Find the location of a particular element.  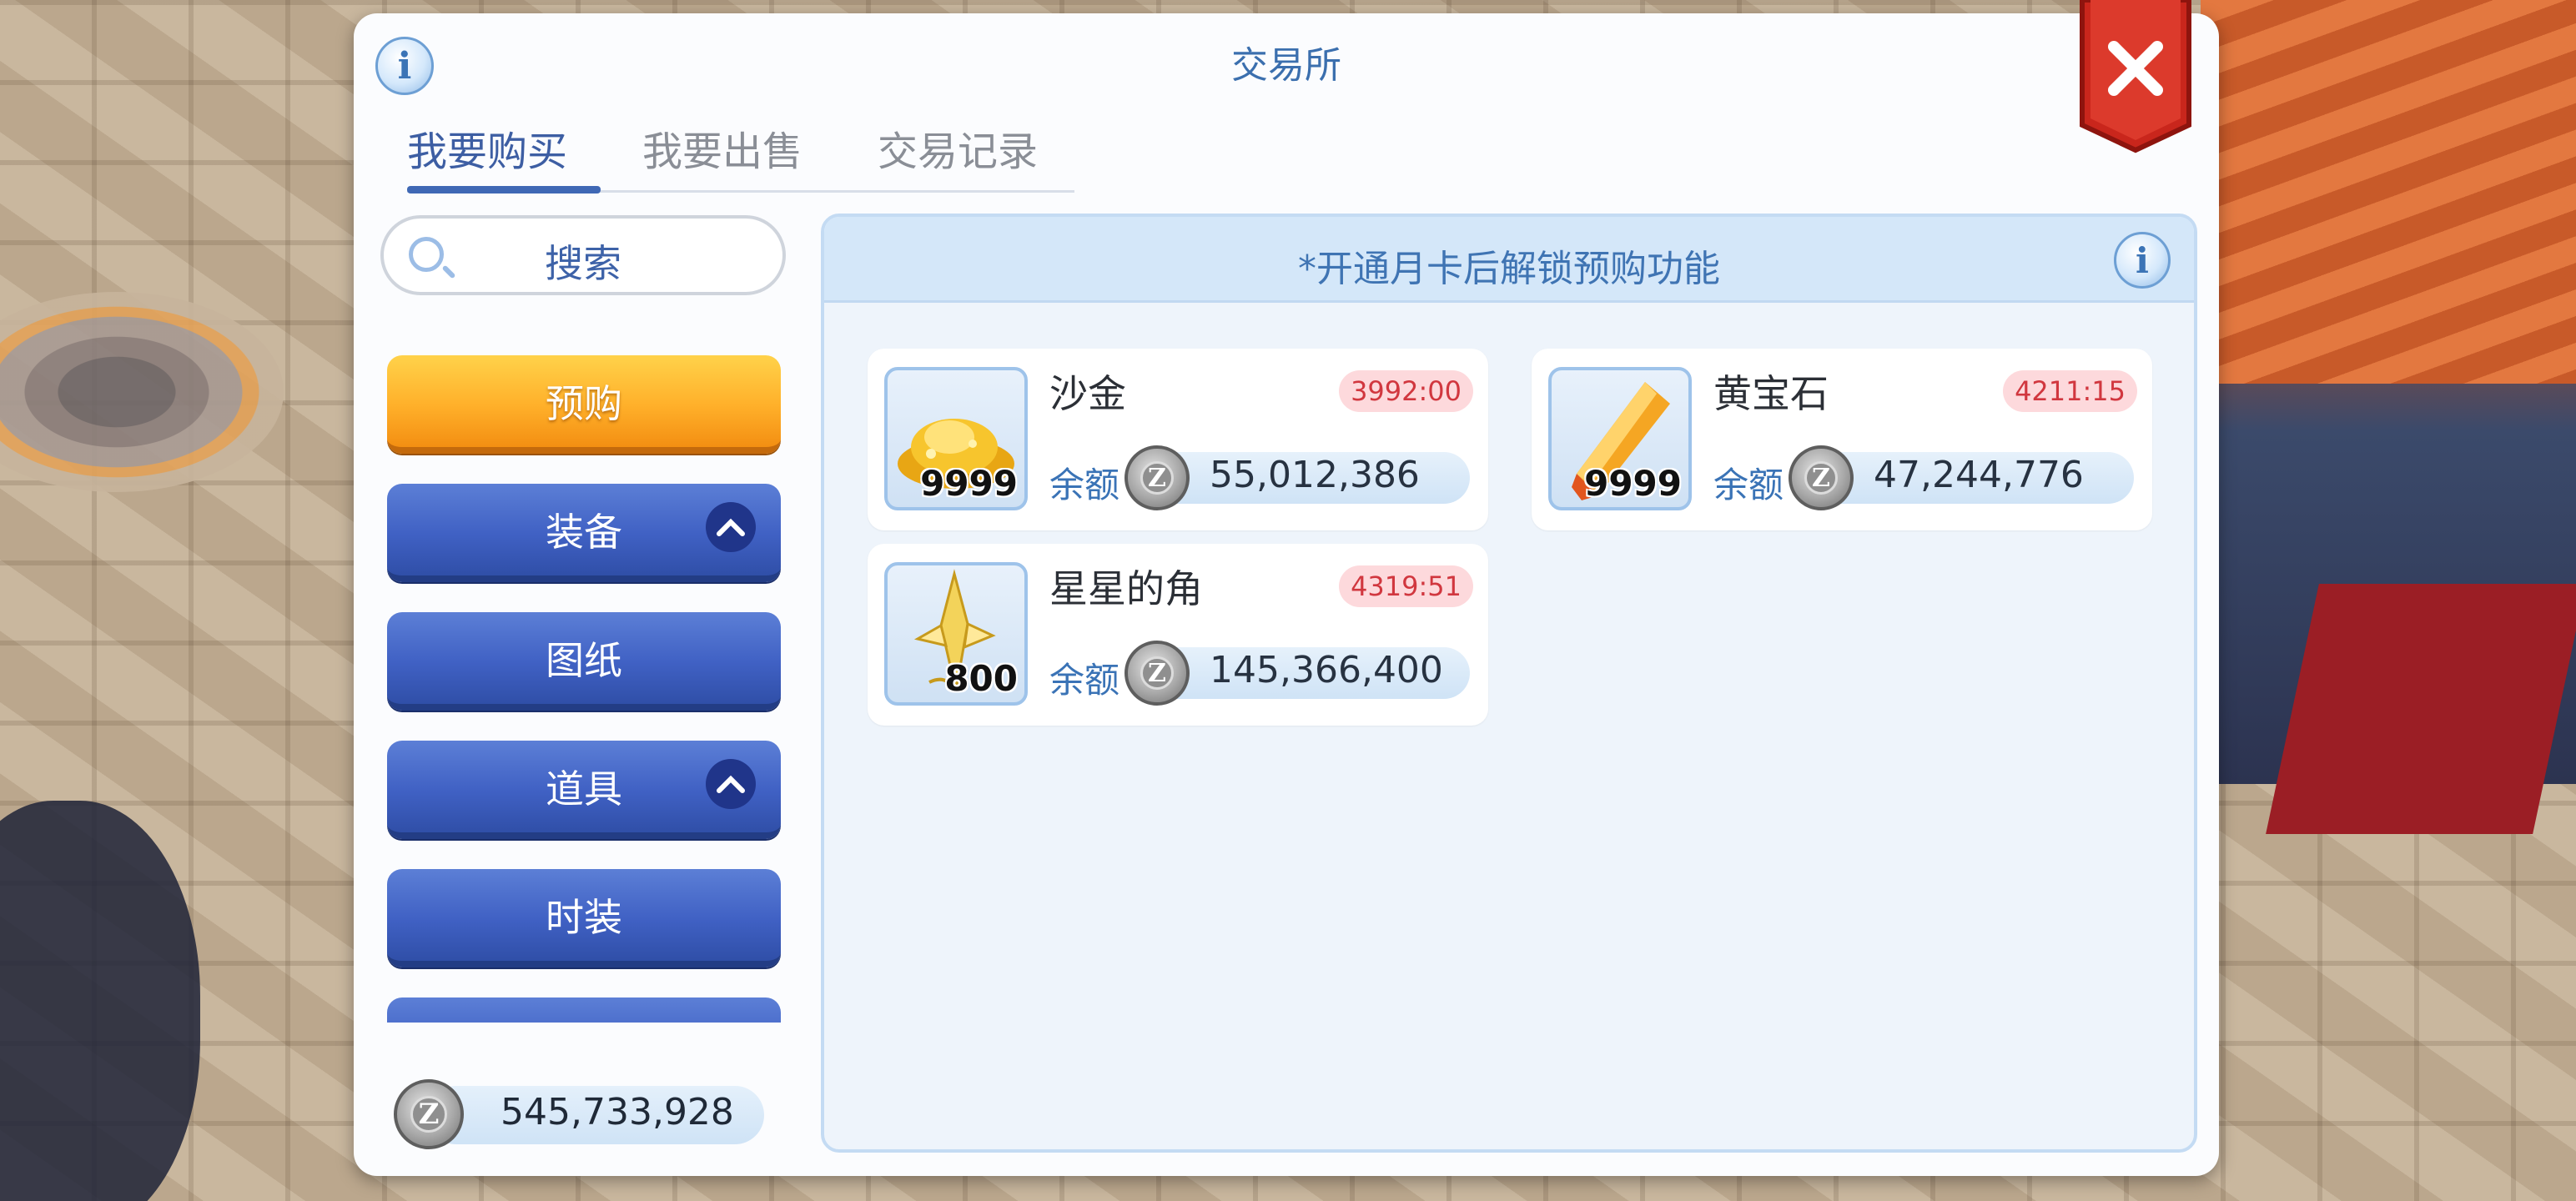

category-items-button: 道具 is located at coordinates (584, 790).